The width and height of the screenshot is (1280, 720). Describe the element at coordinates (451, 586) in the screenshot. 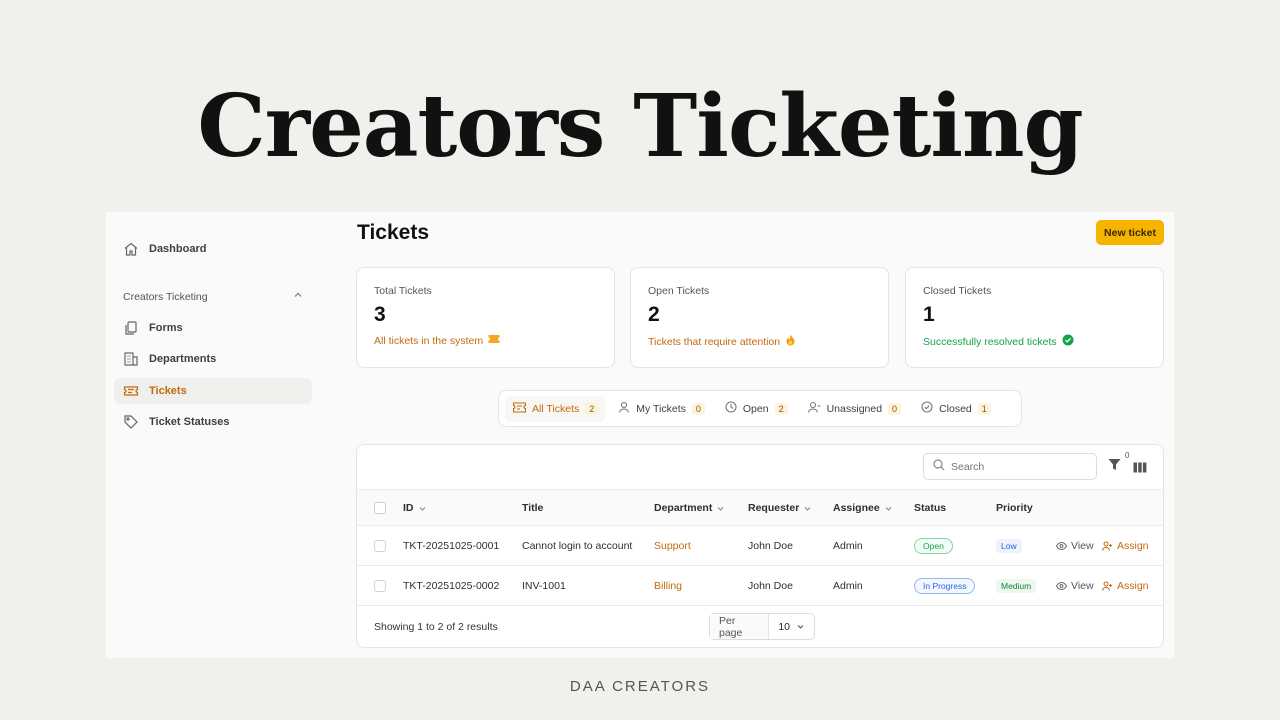

I see `cell-id: TKT-20251025-0002` at that location.